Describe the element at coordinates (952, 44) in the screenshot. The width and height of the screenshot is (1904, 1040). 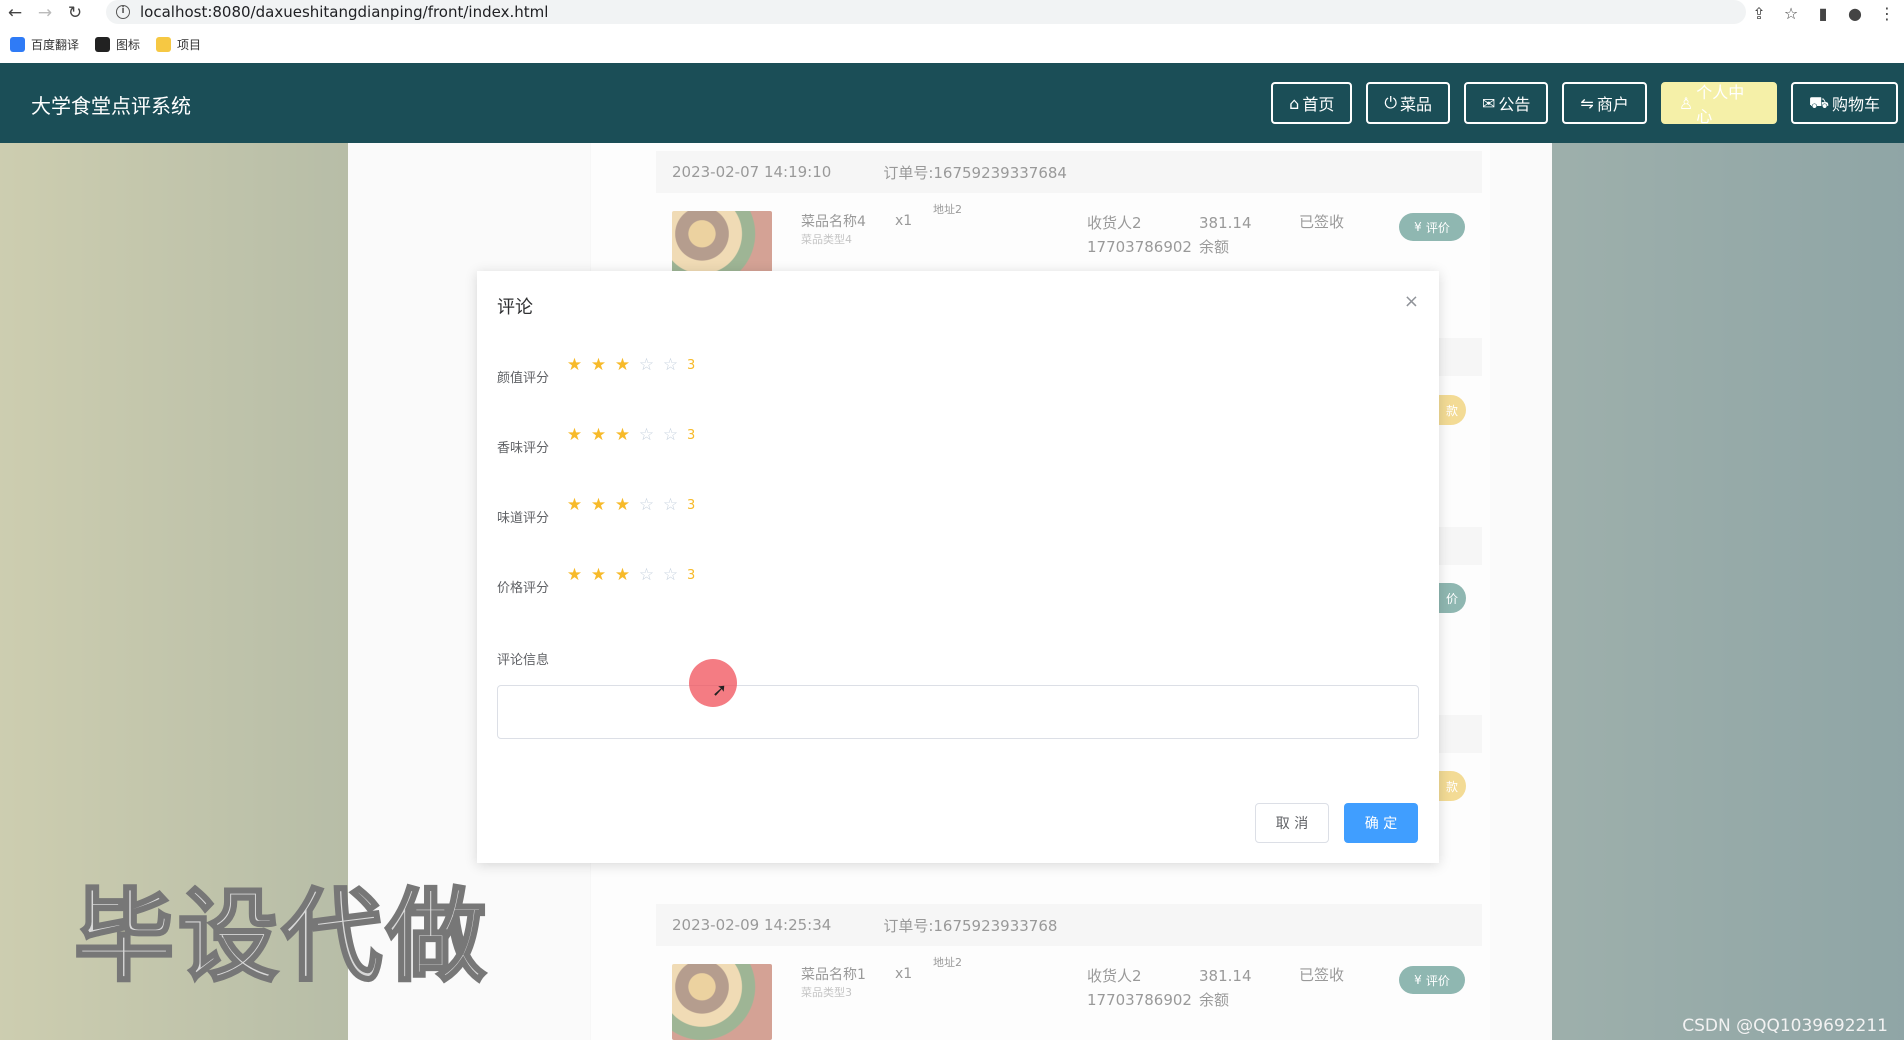
I see `bookmarks-bar: 百度翻译 图标 项目` at that location.